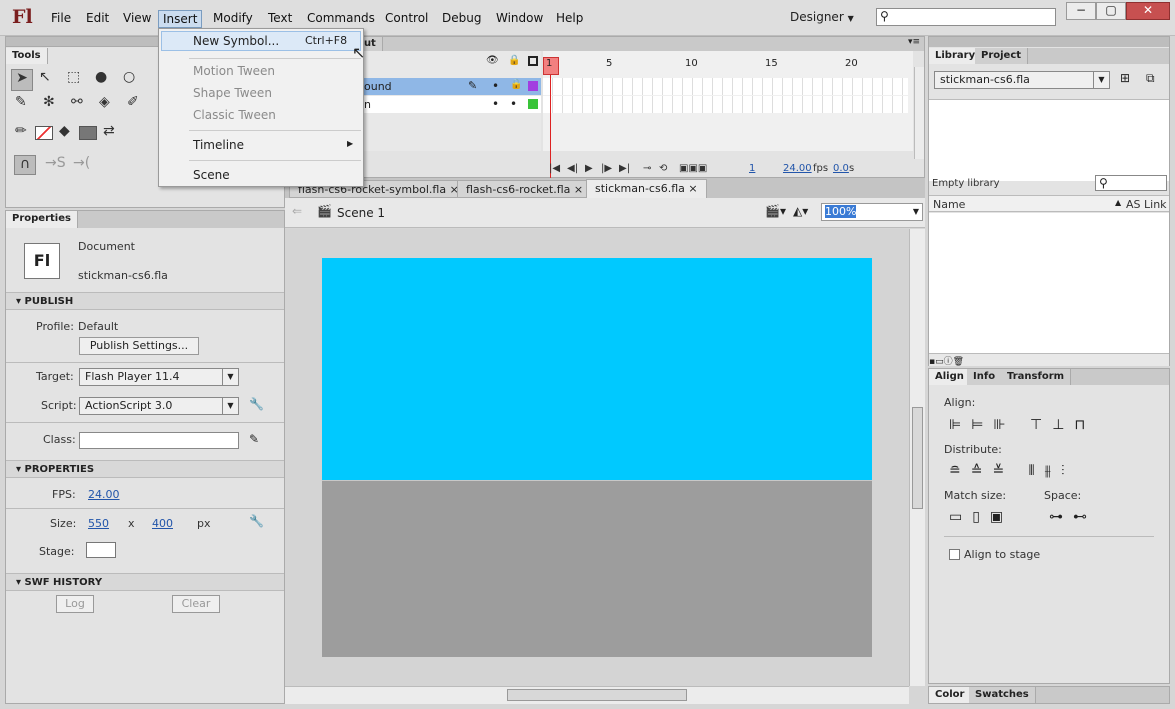  I want to click on fps-value: 24.00, so click(797, 168).